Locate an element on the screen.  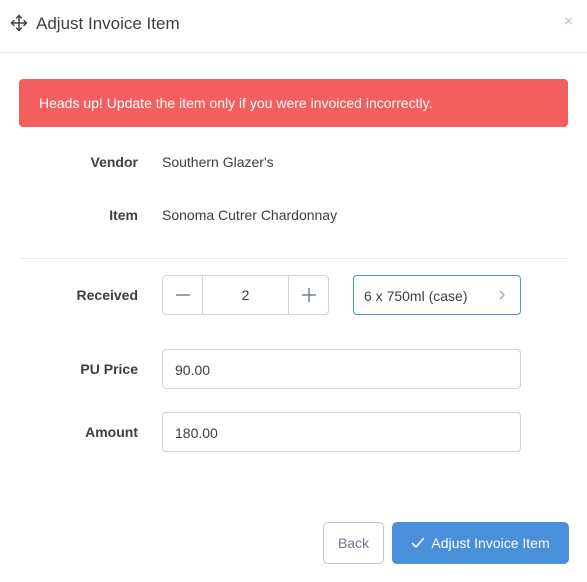
vendor-label: Vendor is located at coordinates (114, 162).